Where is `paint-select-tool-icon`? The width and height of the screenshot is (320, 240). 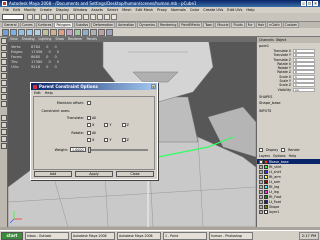
paint-select-tool-icon is located at coordinates (4, 55).